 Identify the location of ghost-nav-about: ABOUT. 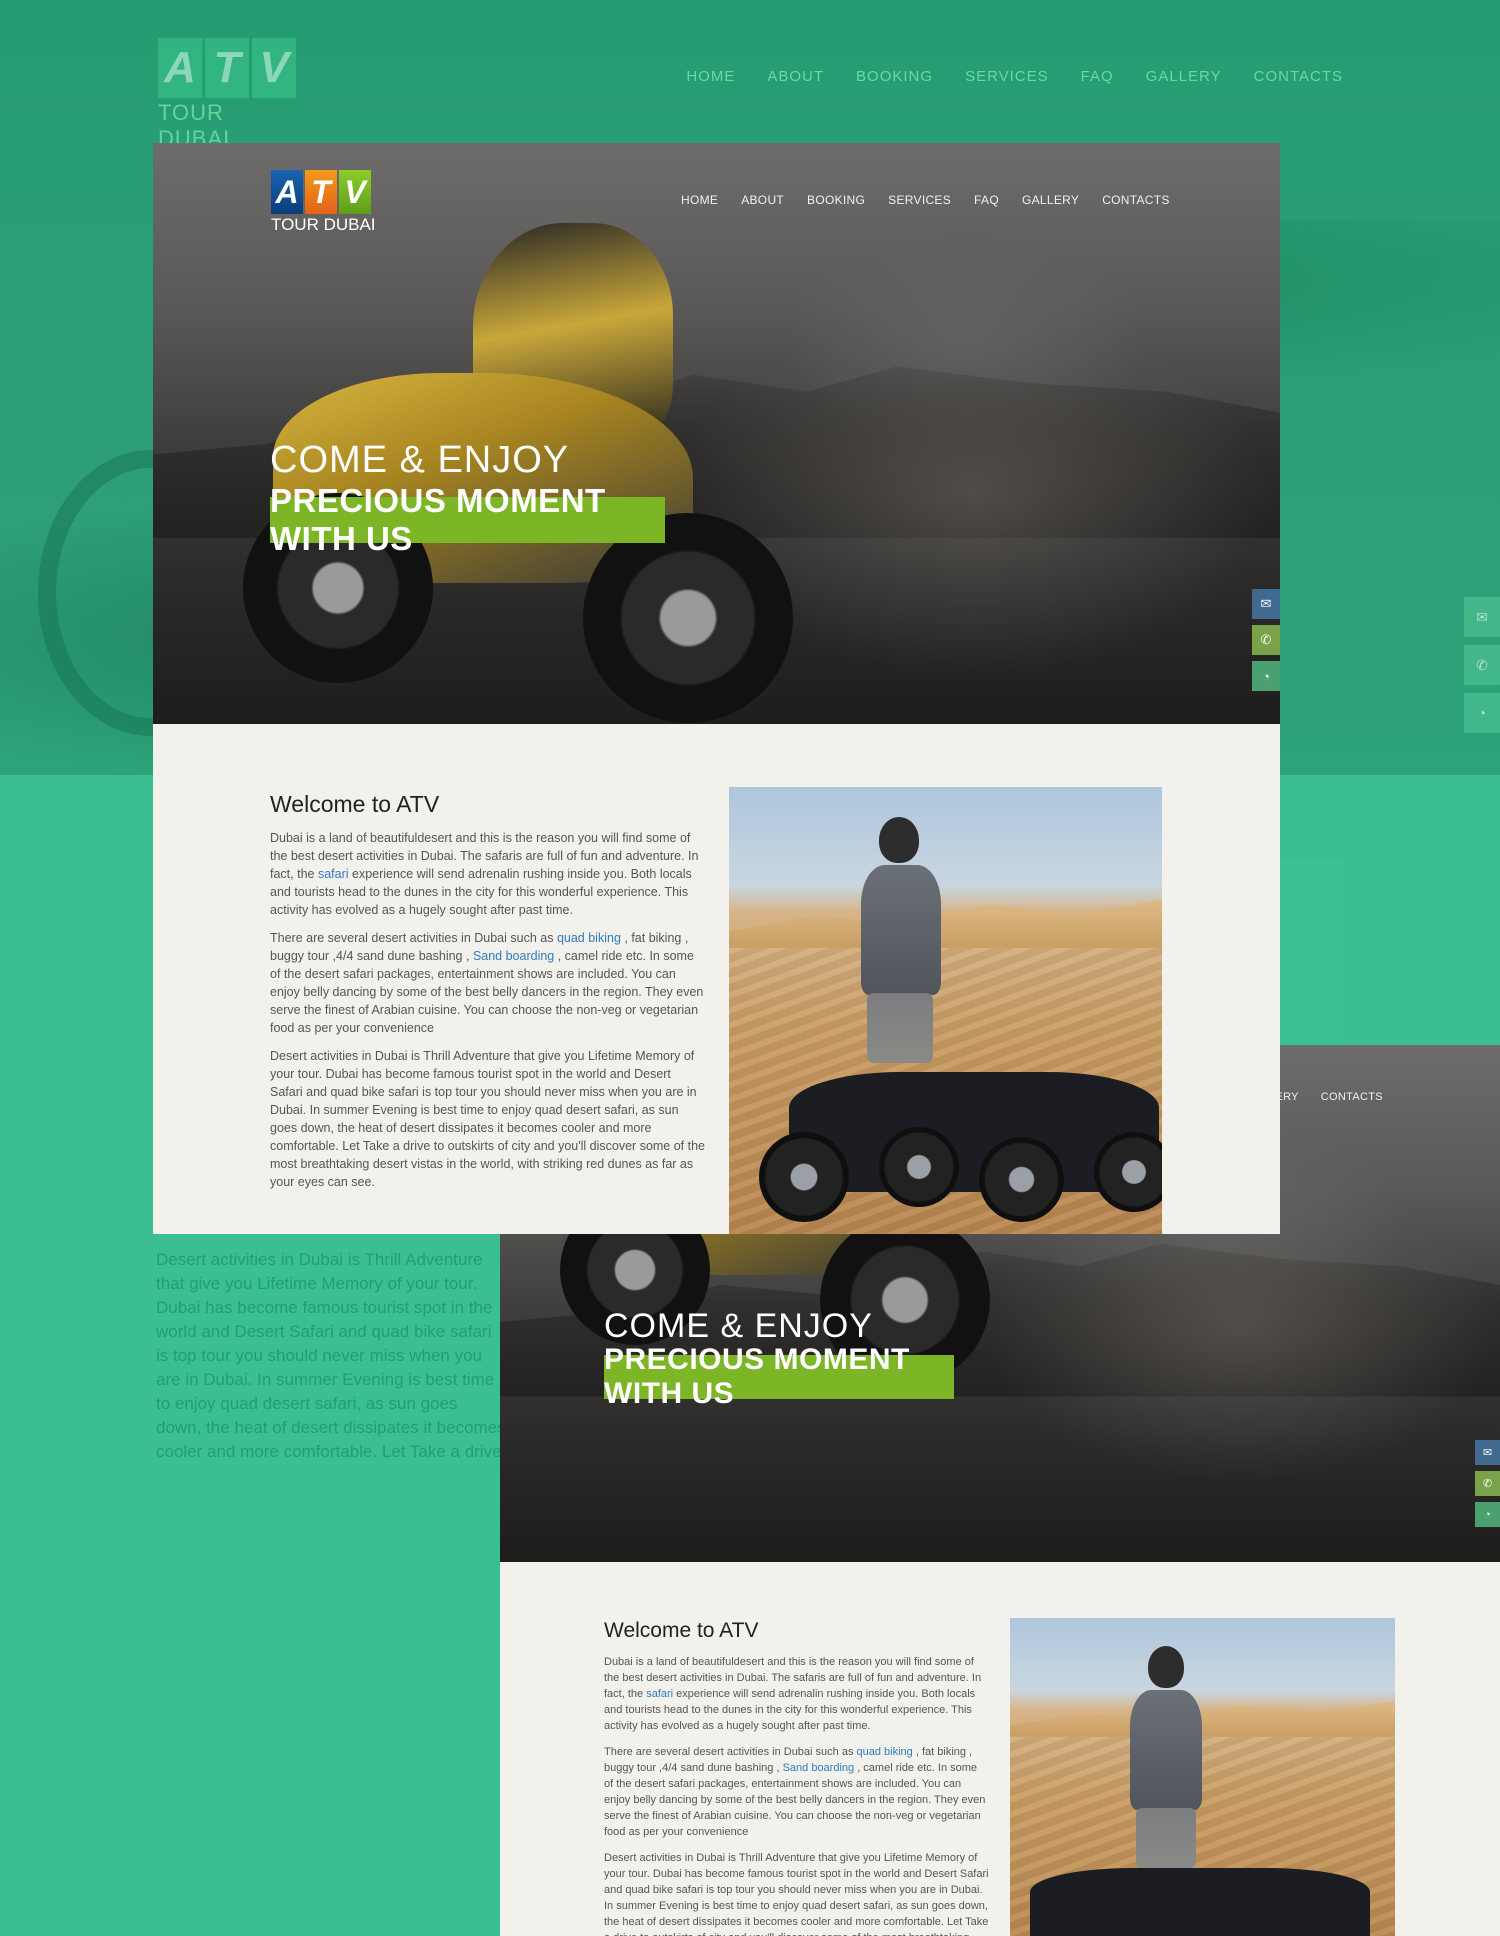
(796, 76).